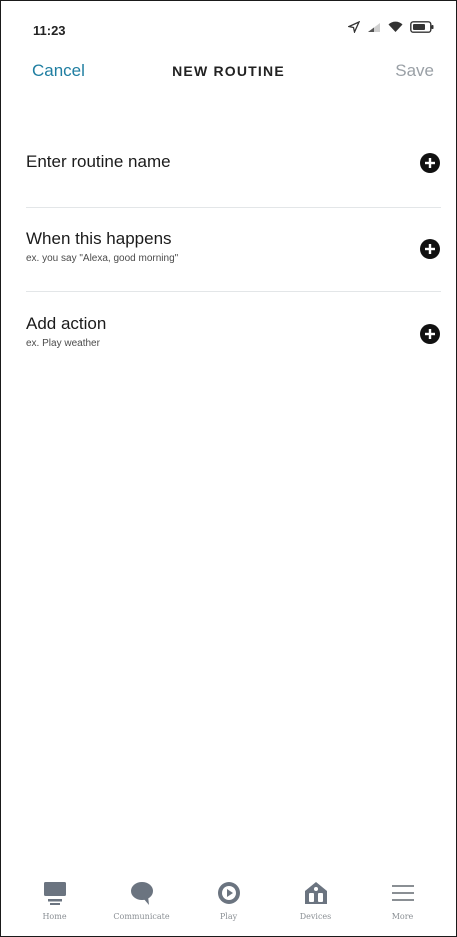  I want to click on bottom-nav: Home Communicate Play Devices More, so click(228, 904).